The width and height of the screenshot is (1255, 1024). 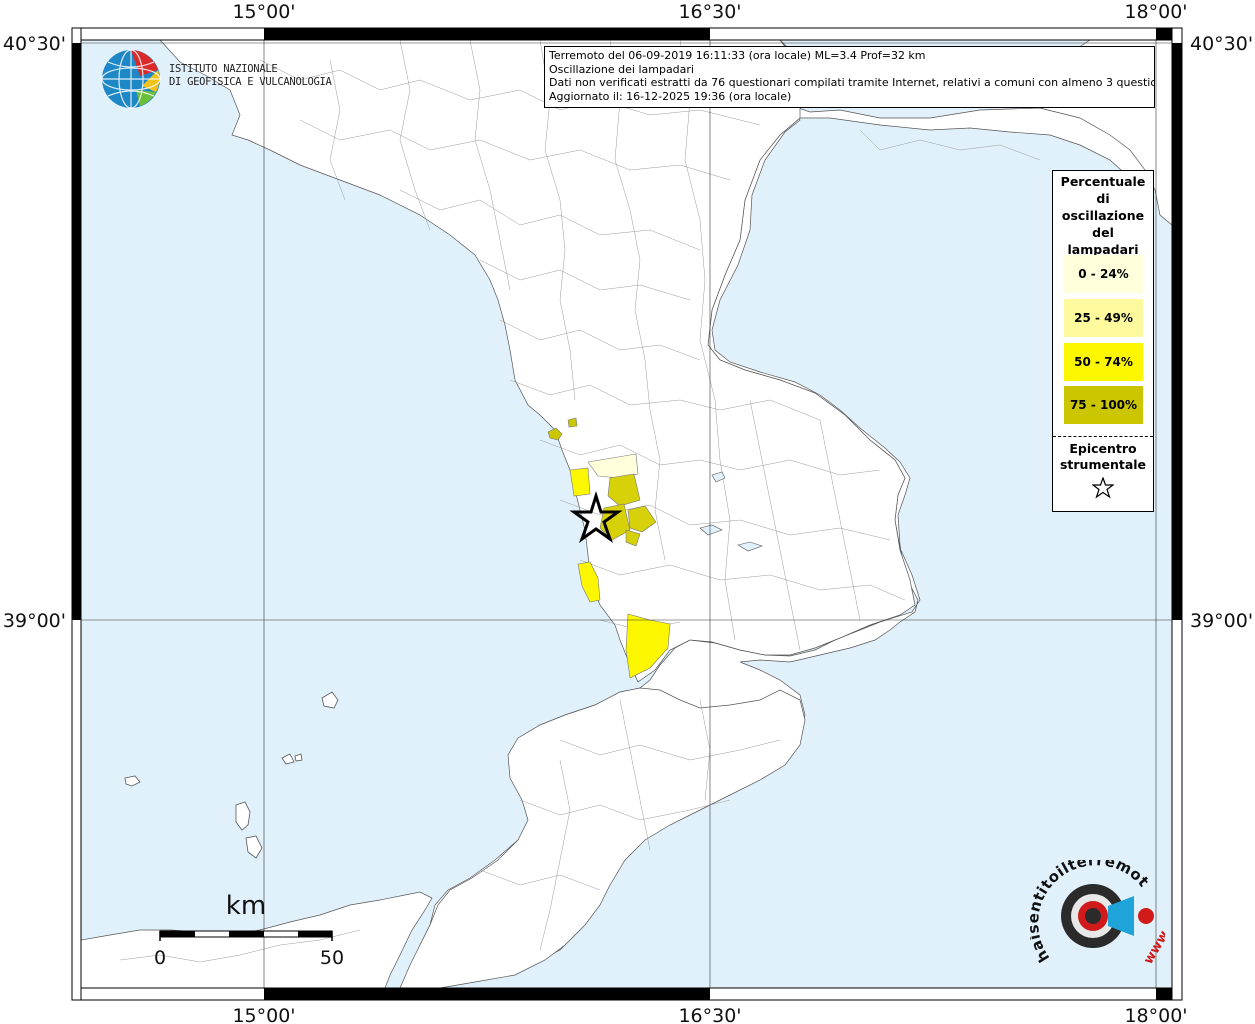 I want to click on info-line-parameter: Oscillazione dei lampadari, so click(x=621, y=69).